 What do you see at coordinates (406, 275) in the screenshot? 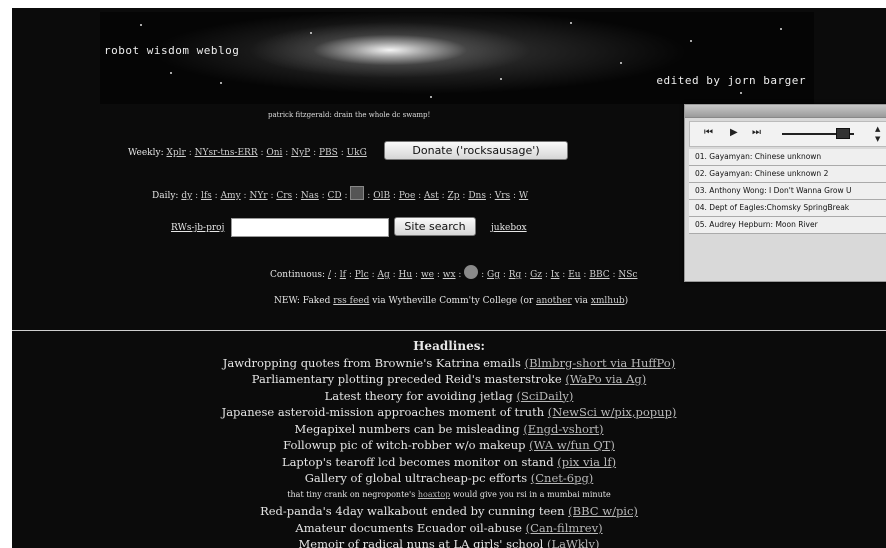
I see `continuous-link-hu: Hu` at bounding box center [406, 275].